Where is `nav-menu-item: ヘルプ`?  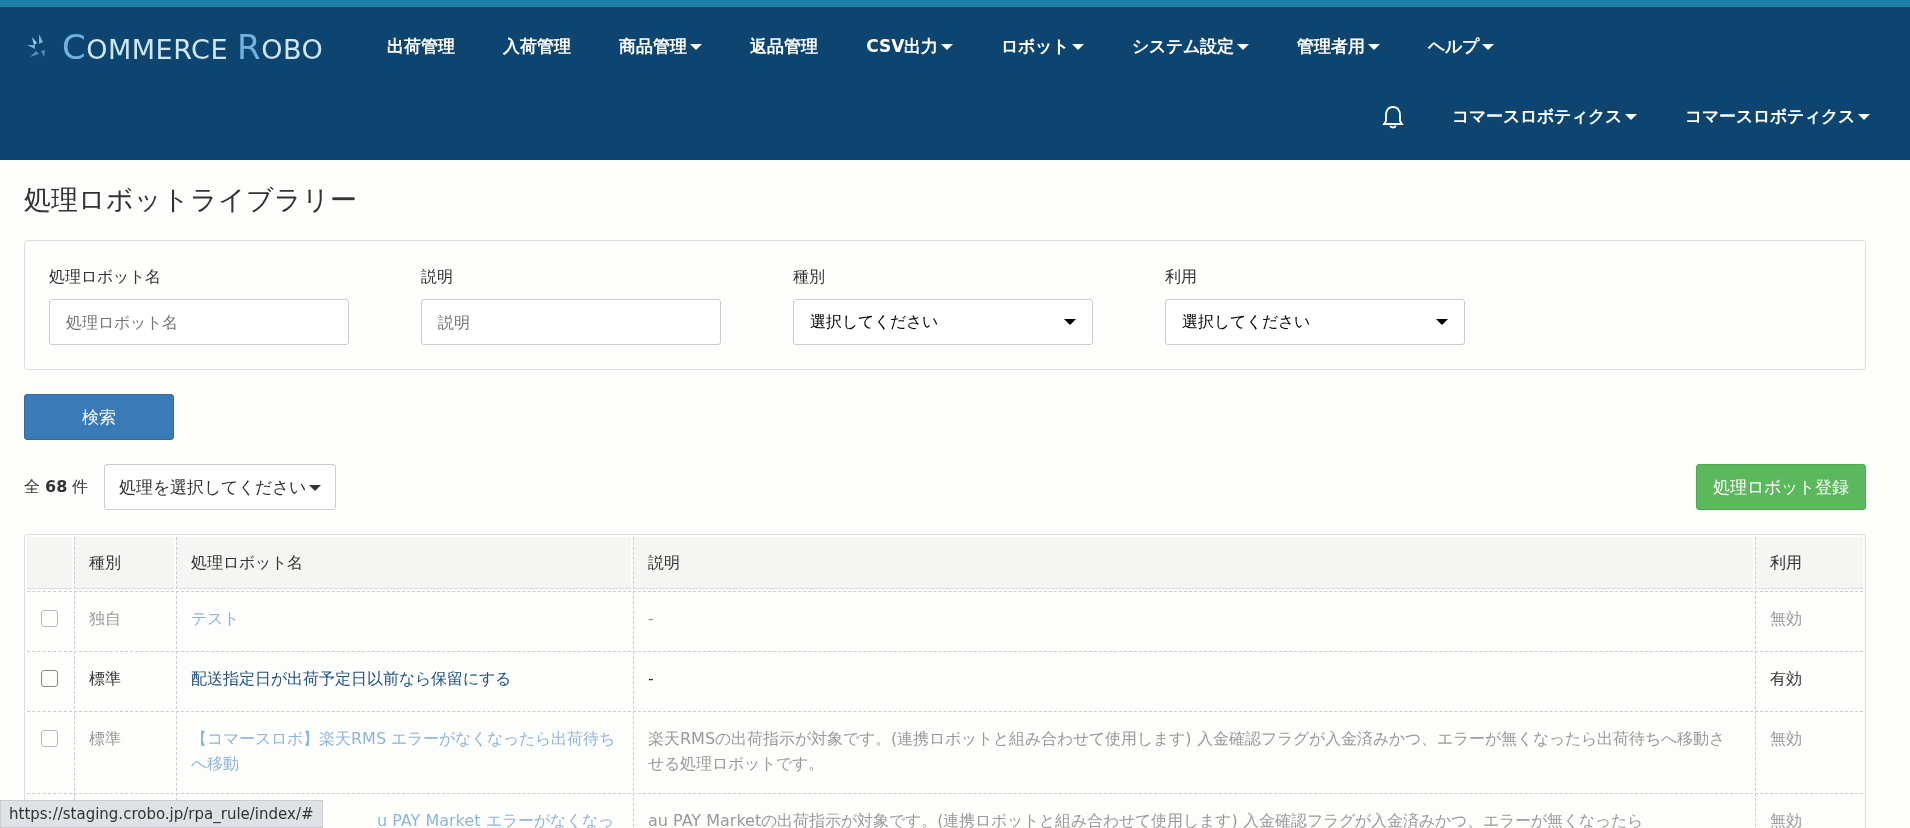
nav-menu-item: ヘルプ is located at coordinates (1461, 47).